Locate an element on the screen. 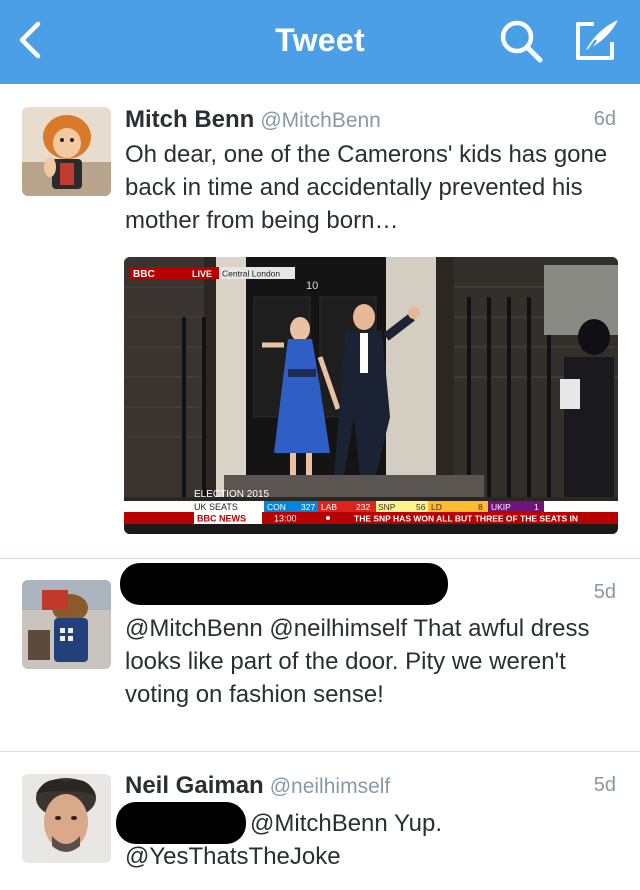  compose-icon is located at coordinates (597, 40).